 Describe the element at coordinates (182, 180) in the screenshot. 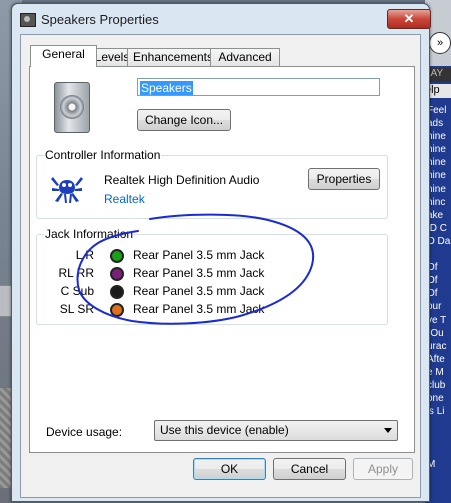

I see `controller-name: Realtek High Definition Audio` at that location.